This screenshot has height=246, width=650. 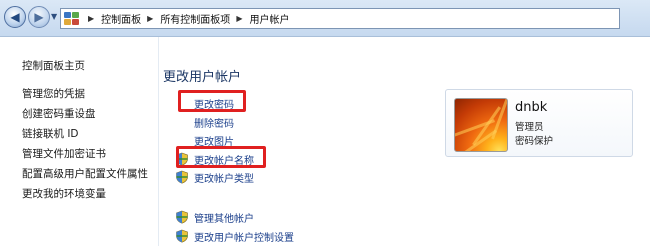 I want to click on avatar, so click(x=481, y=125).